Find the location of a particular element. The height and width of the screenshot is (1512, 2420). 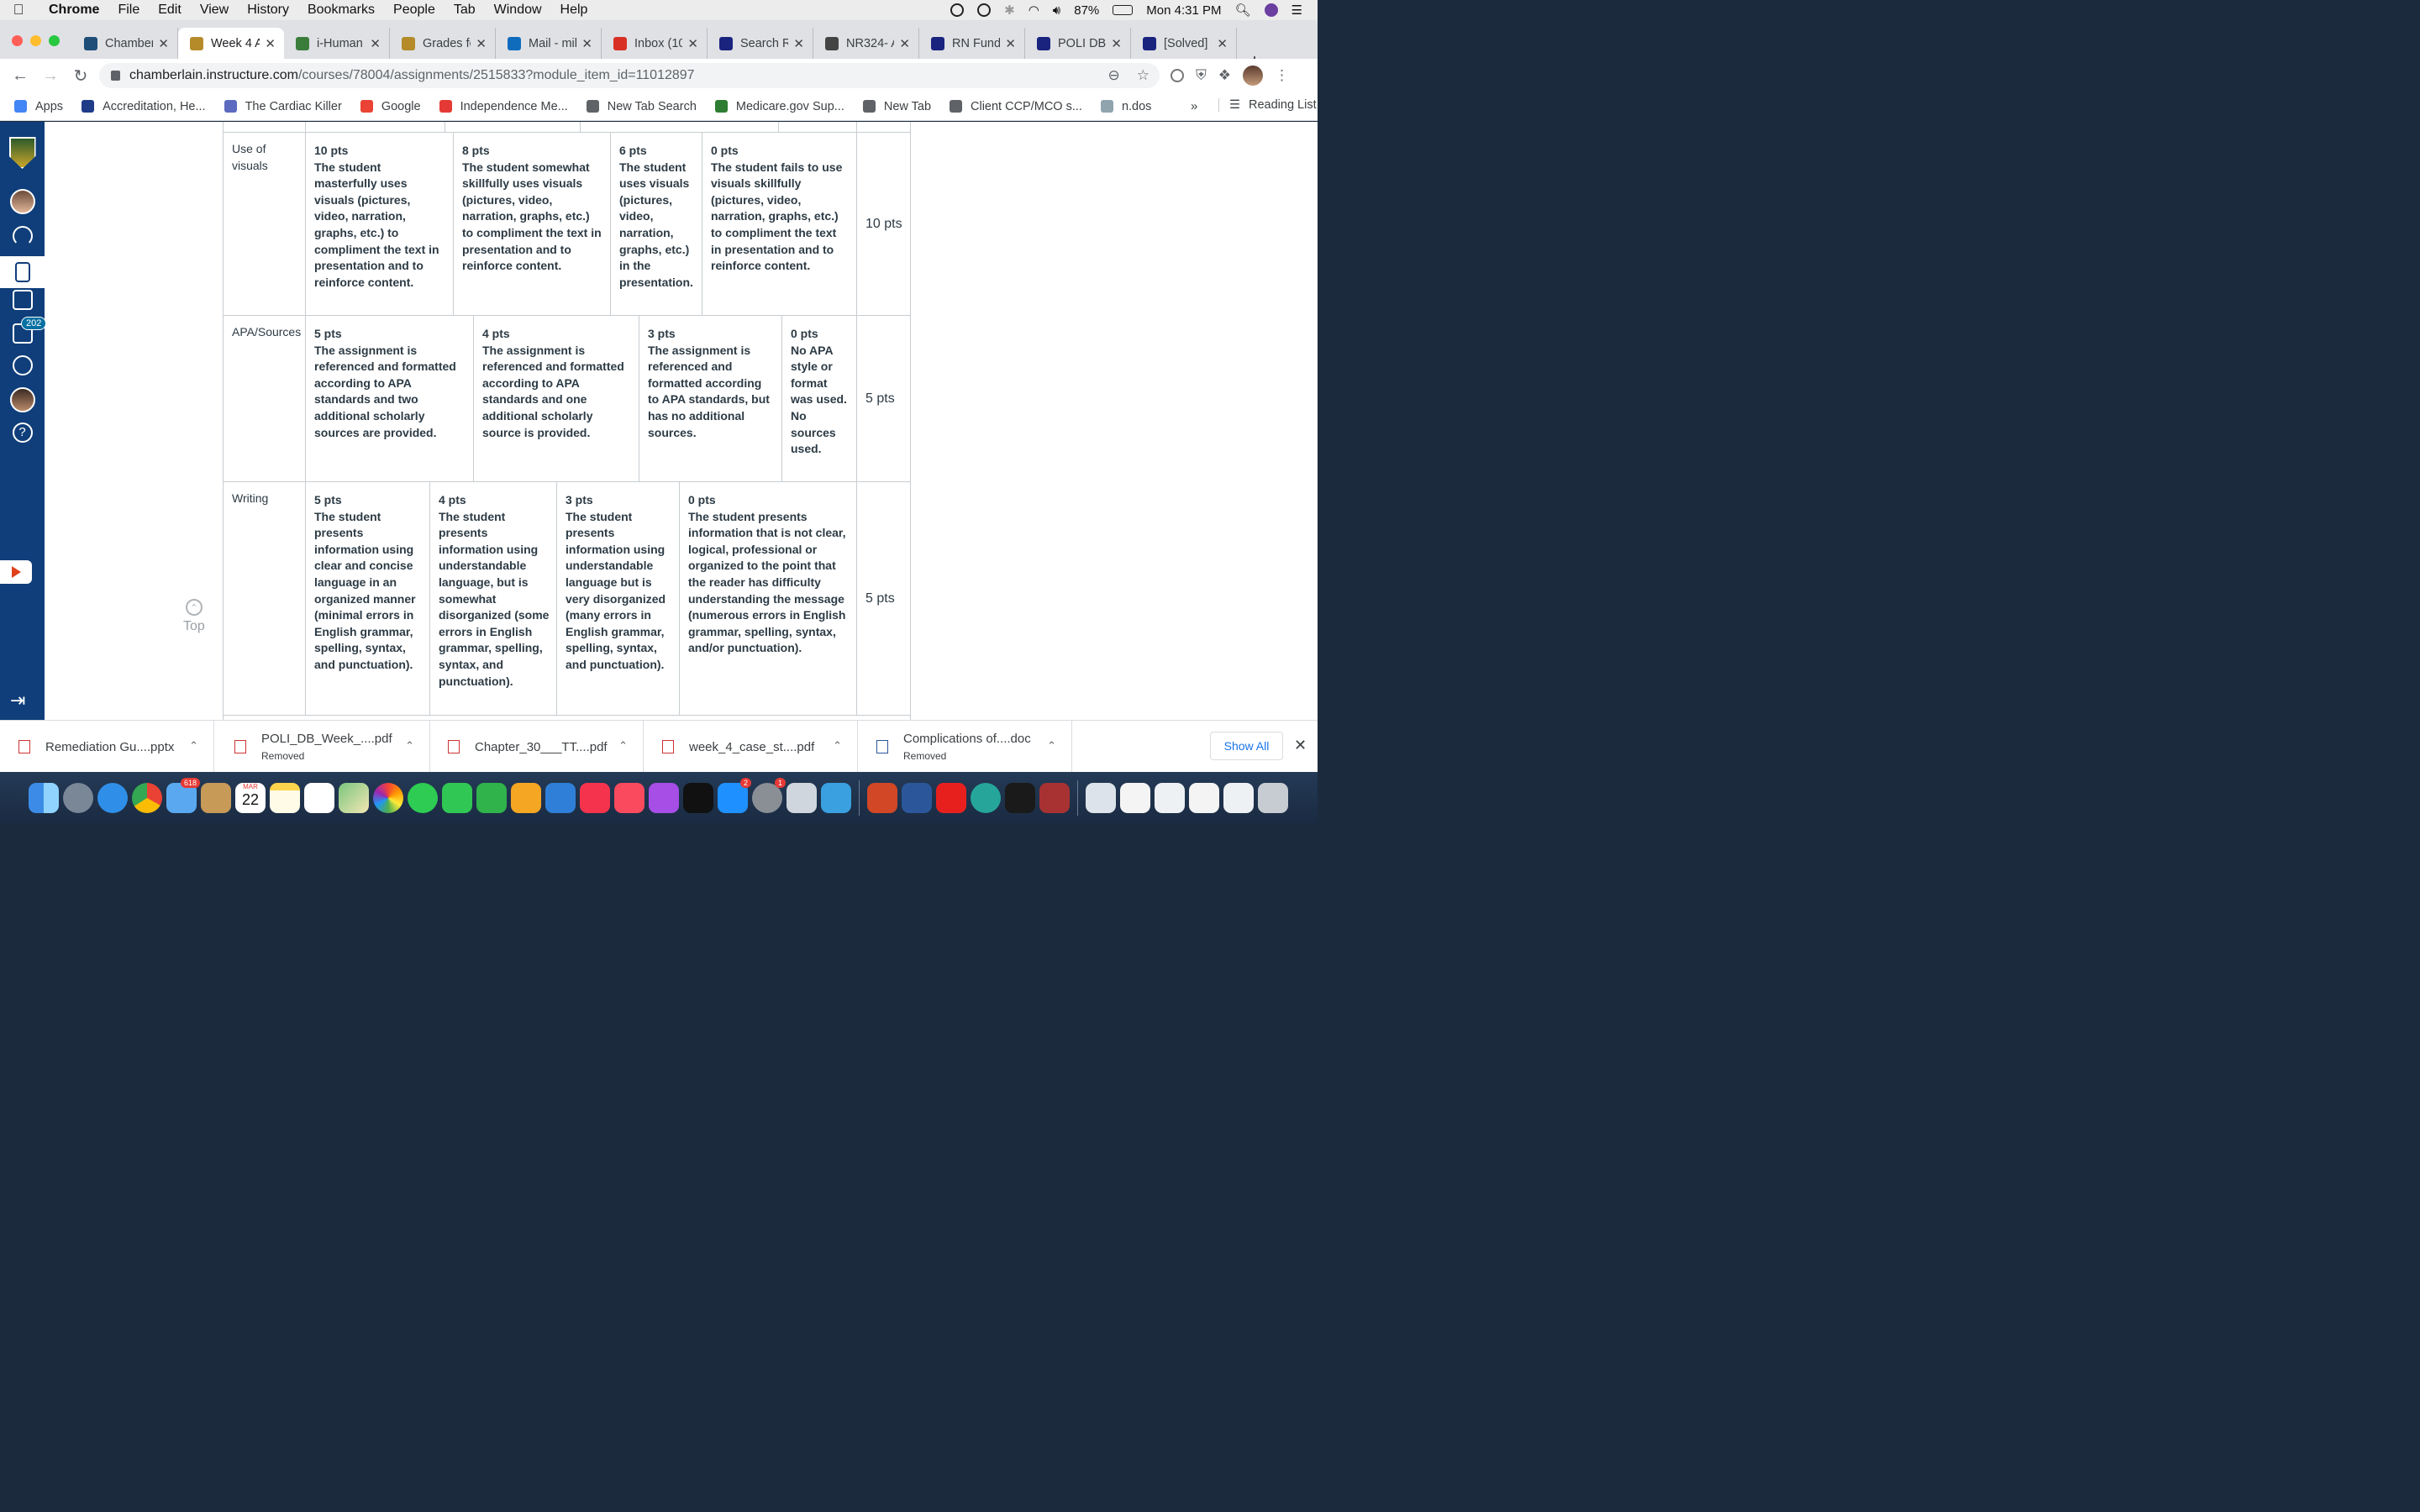

zoom-icon: ⊖ is located at coordinates (1114, 75).